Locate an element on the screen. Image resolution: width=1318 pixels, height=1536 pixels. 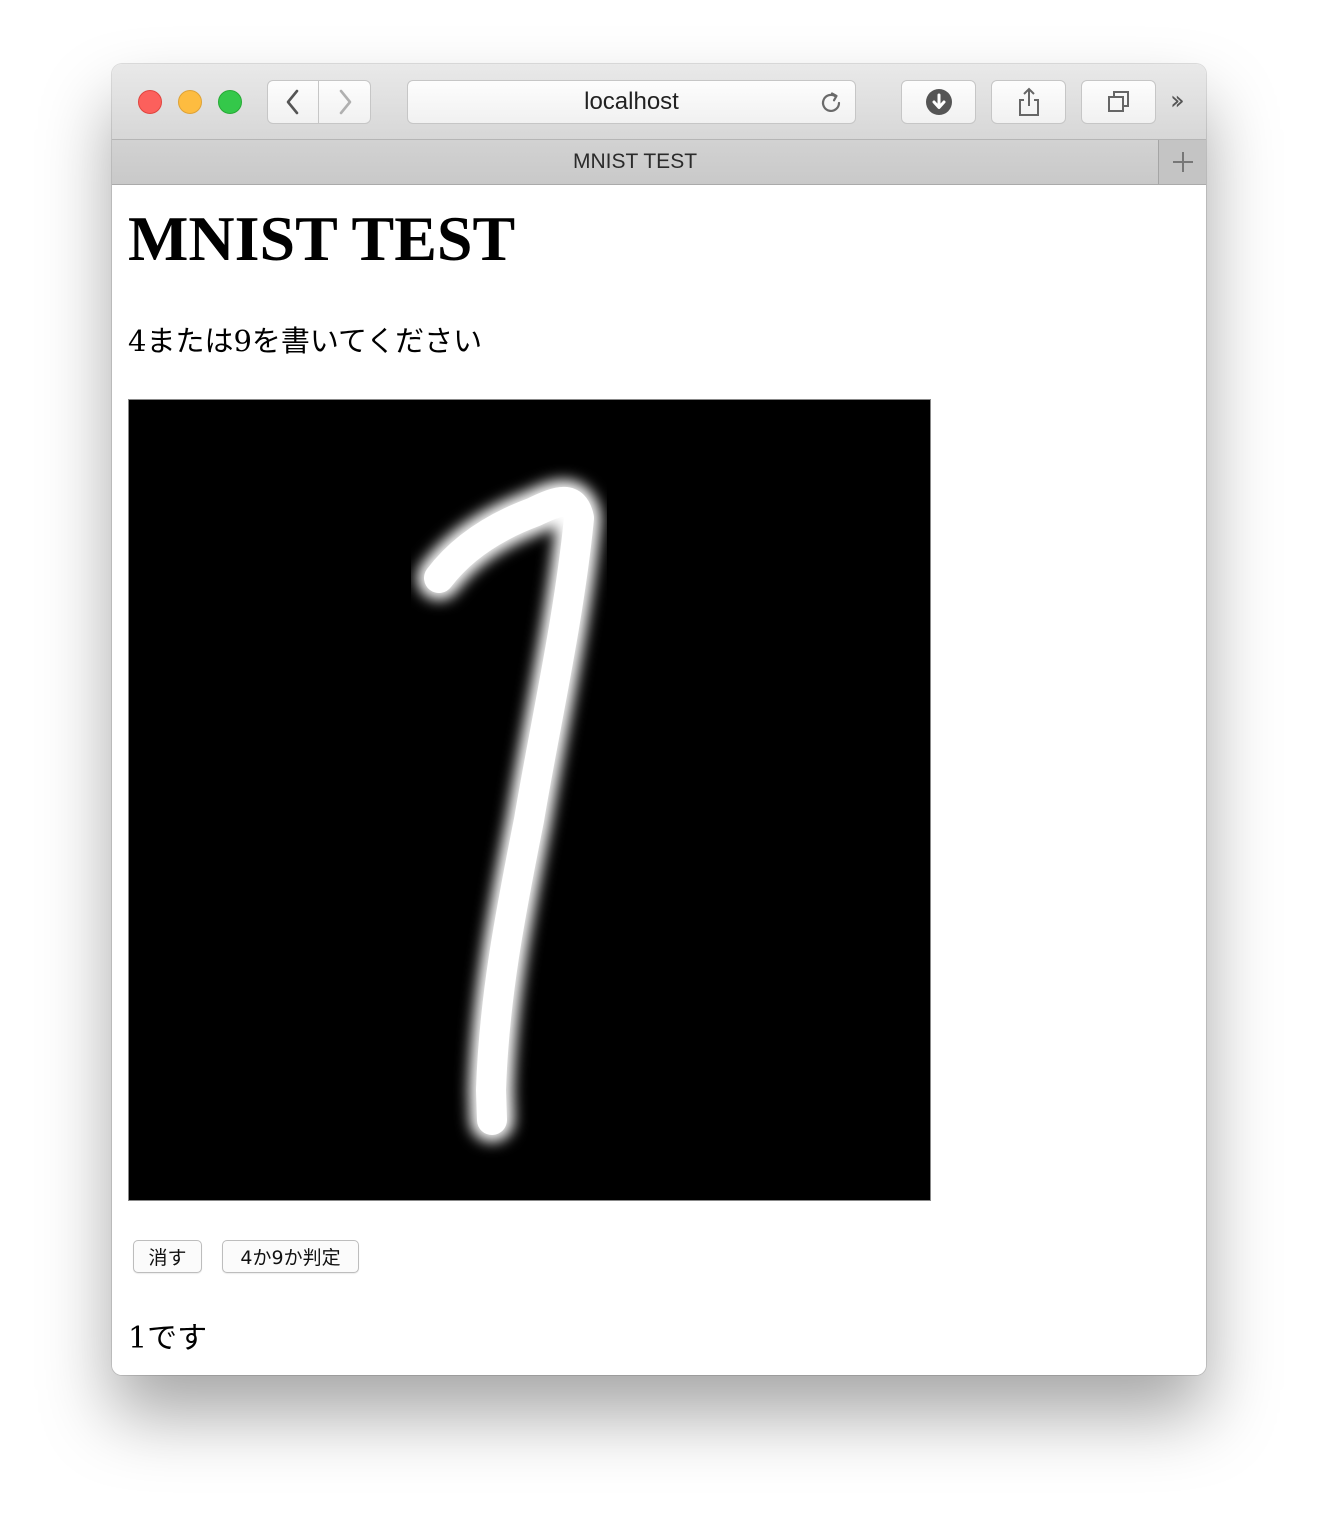
back-button is located at coordinates (293, 102).